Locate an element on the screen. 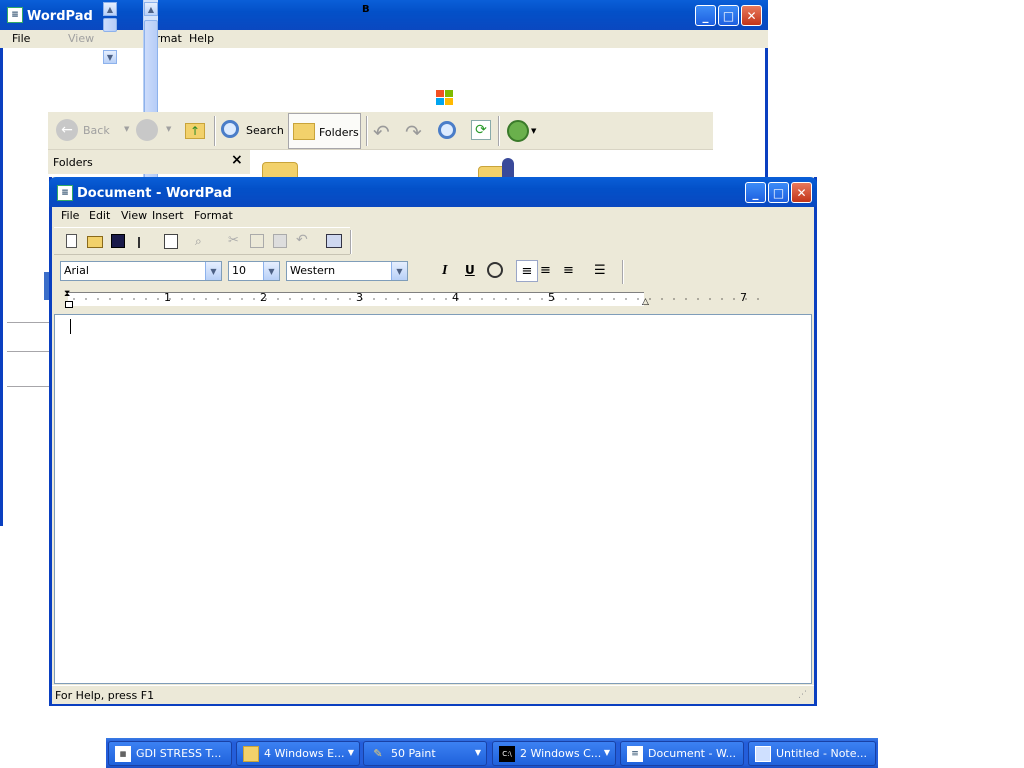 The width and height of the screenshot is (1024, 768). music-folder-peek-icon is located at coordinates (498, 168).